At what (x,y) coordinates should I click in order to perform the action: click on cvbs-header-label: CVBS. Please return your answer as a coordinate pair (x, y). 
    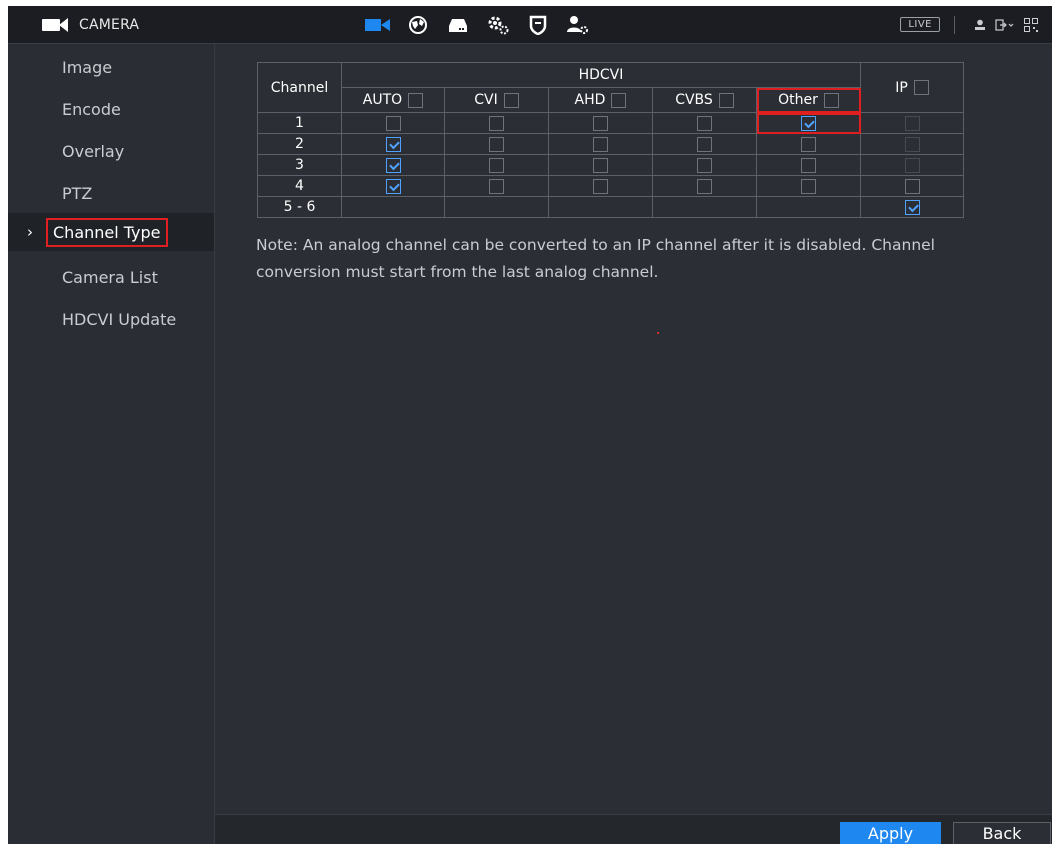
    Looking at the image, I should click on (694, 100).